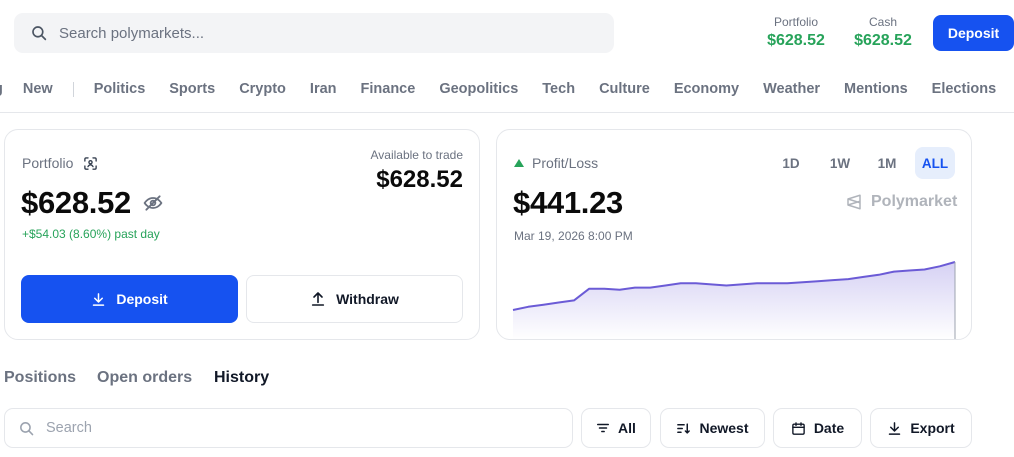 The image size is (1014, 457). What do you see at coordinates (388, 89) in the screenshot?
I see `nav-item-finance: Finance` at bounding box center [388, 89].